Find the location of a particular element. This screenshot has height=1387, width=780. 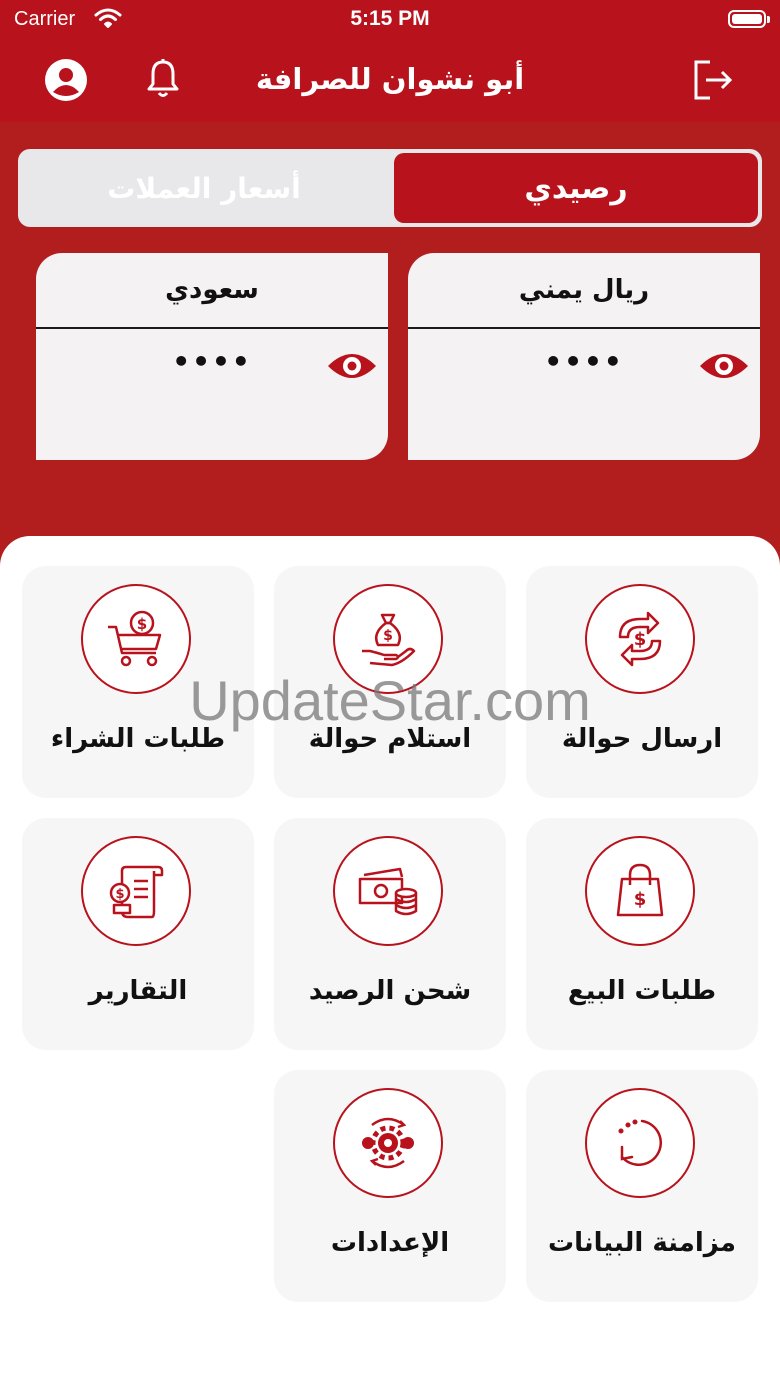

menu-label: طلبات الشراء is located at coordinates (138, 739).